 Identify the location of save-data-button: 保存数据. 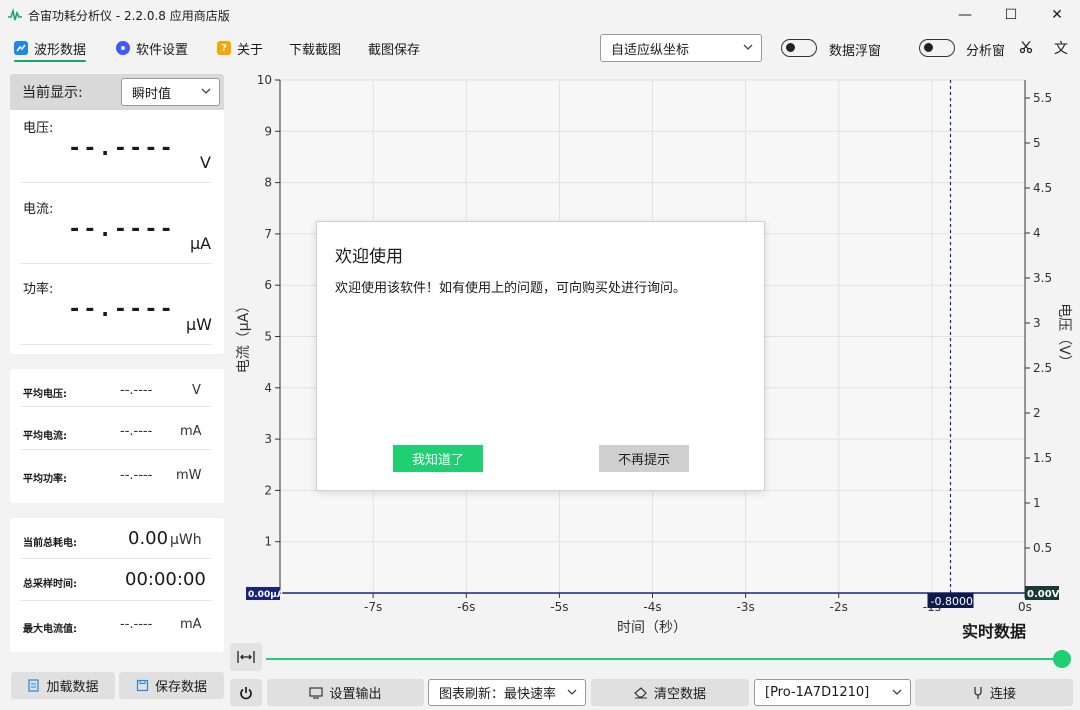
(171, 685).